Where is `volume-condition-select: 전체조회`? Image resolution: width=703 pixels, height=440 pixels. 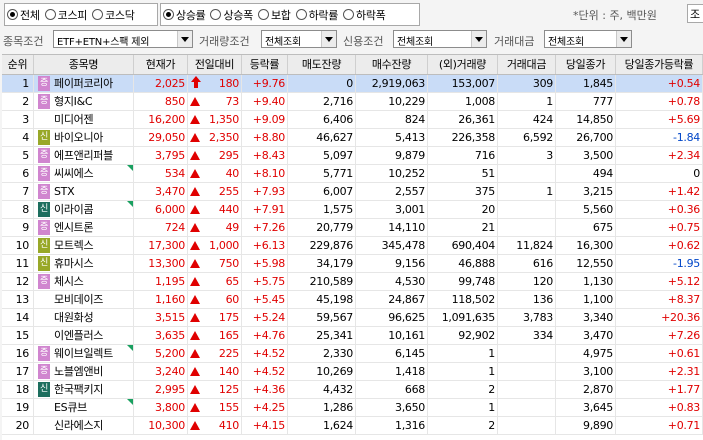
volume-condition-select: 전체조회 is located at coordinates (299, 39).